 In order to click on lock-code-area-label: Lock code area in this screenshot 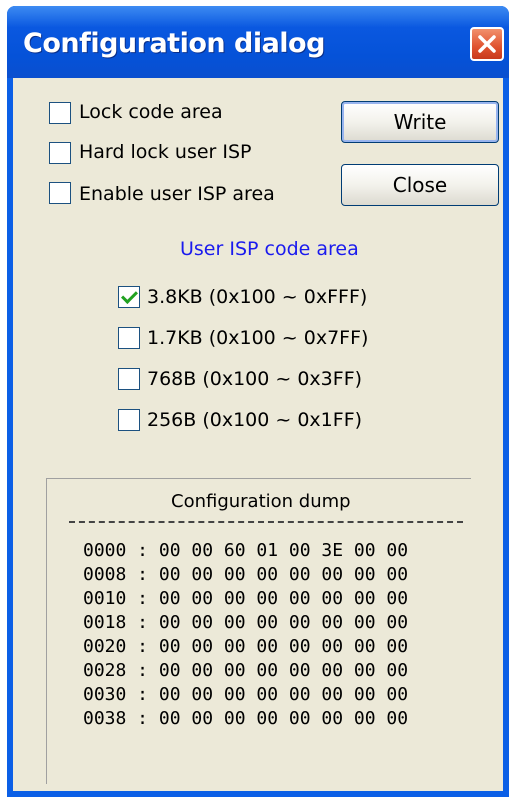, I will do `click(151, 112)`.